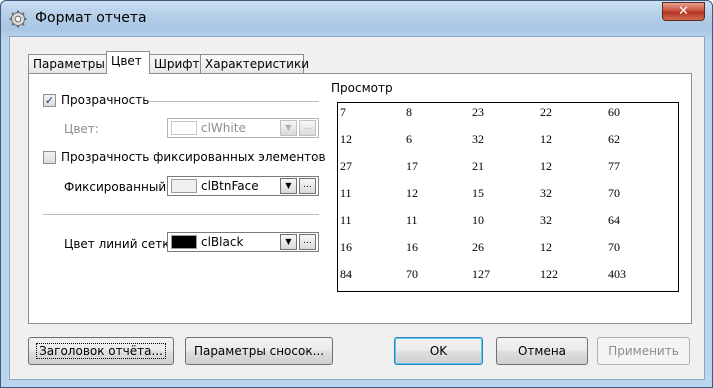 Image resolution: width=713 pixels, height=388 pixels. I want to click on button-label: Применить, so click(643, 351).